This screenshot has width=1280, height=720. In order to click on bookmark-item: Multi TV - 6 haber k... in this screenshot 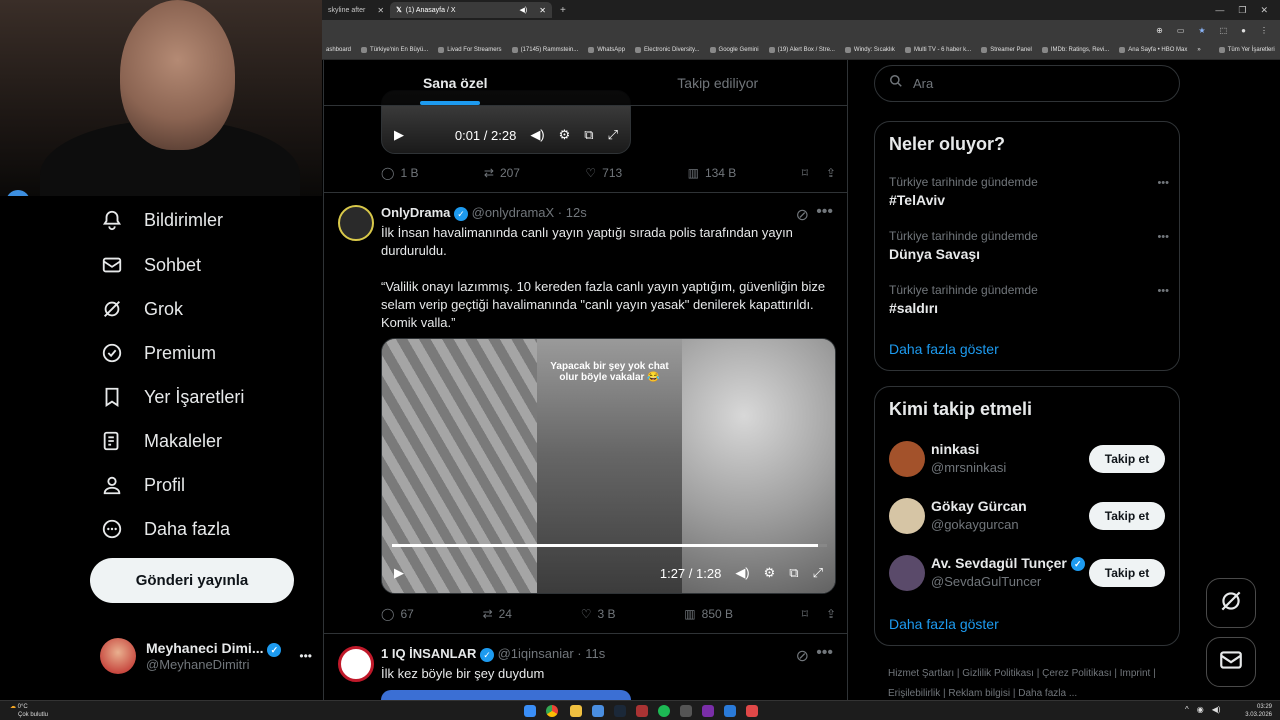, I will do `click(937, 49)`.